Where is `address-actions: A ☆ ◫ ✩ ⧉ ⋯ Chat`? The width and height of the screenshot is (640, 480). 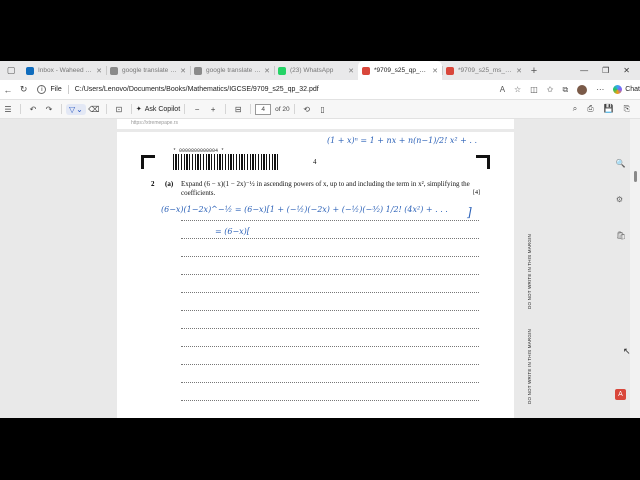
address-actions: A ☆ ◫ ✩ ⧉ ⋯ Chat is located at coordinates (570, 89).